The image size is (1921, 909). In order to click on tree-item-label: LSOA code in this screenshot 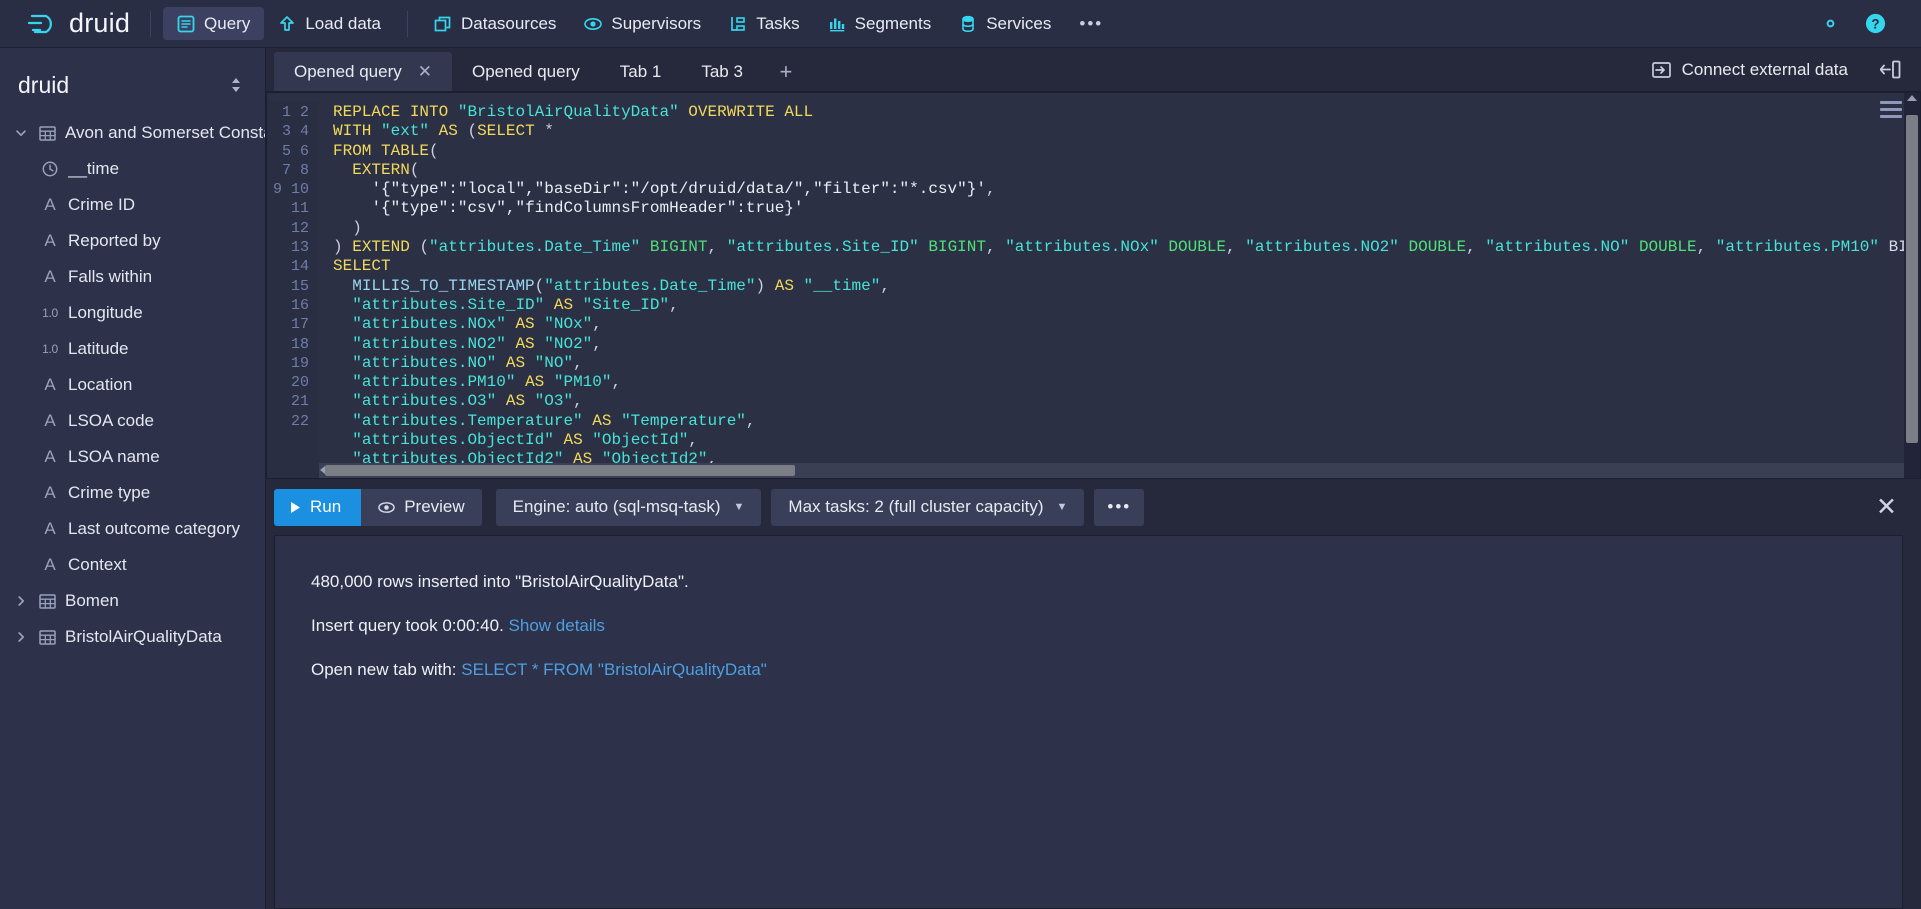, I will do `click(111, 420)`.